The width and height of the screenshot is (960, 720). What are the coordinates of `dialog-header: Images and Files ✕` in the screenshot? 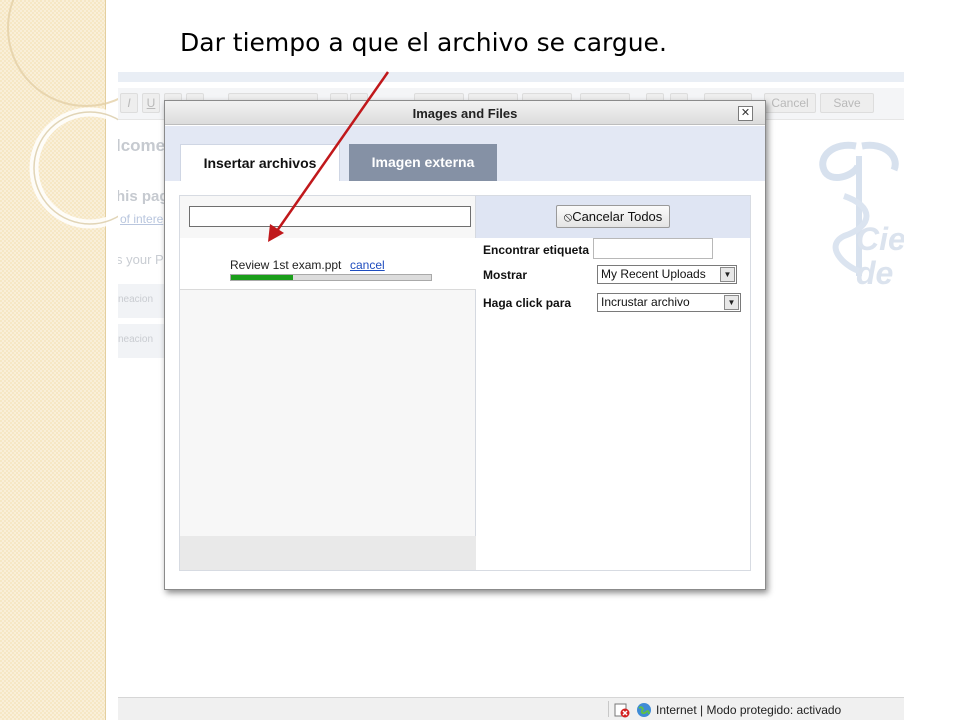 It's located at (465, 113).